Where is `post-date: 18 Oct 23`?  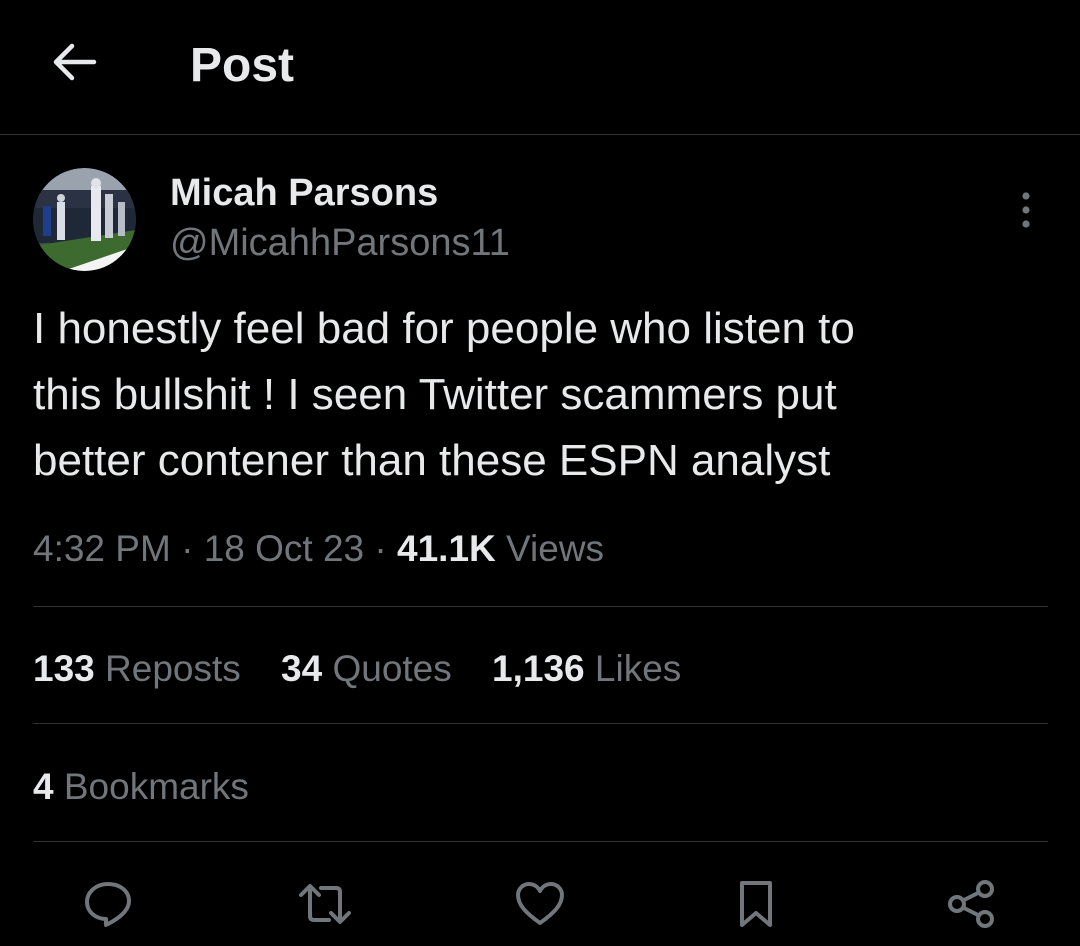
post-date: 18 Oct 23 is located at coordinates (284, 548).